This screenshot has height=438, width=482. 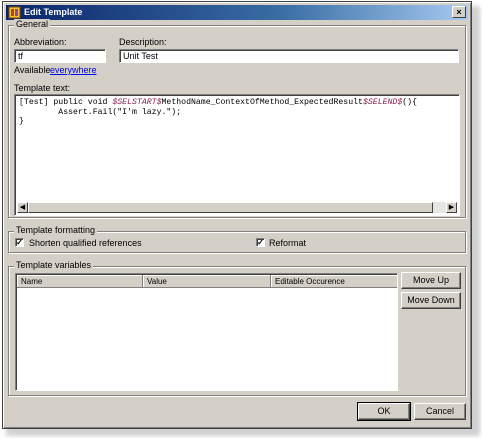 I want to click on template-variable-token: $SELSTART$, so click(x=137, y=102).